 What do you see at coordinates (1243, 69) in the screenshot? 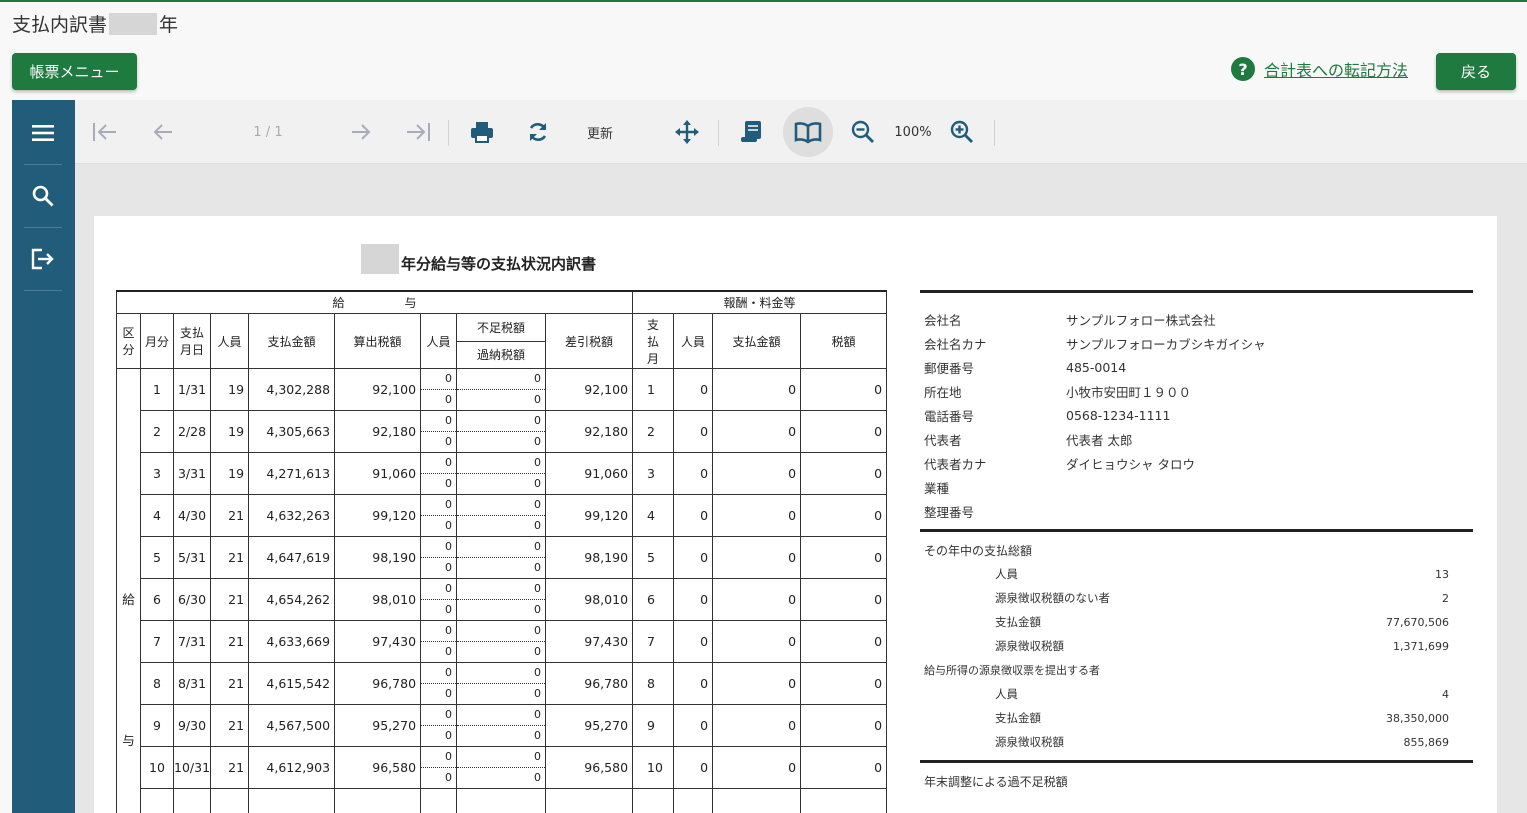
I see `question-circle-icon: ?` at bounding box center [1243, 69].